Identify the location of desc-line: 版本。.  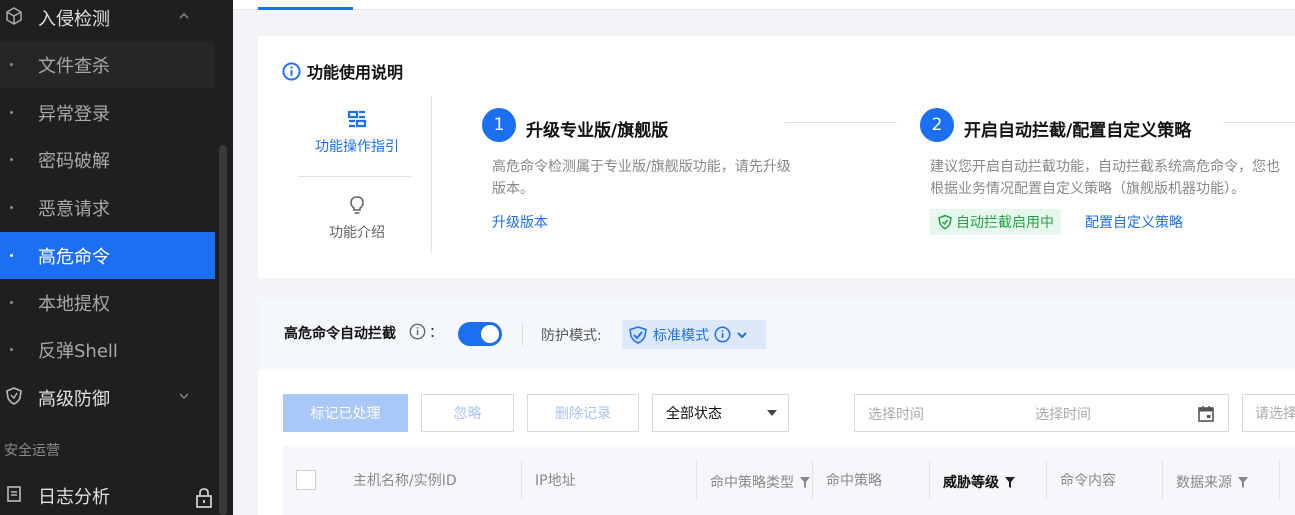
(513, 189).